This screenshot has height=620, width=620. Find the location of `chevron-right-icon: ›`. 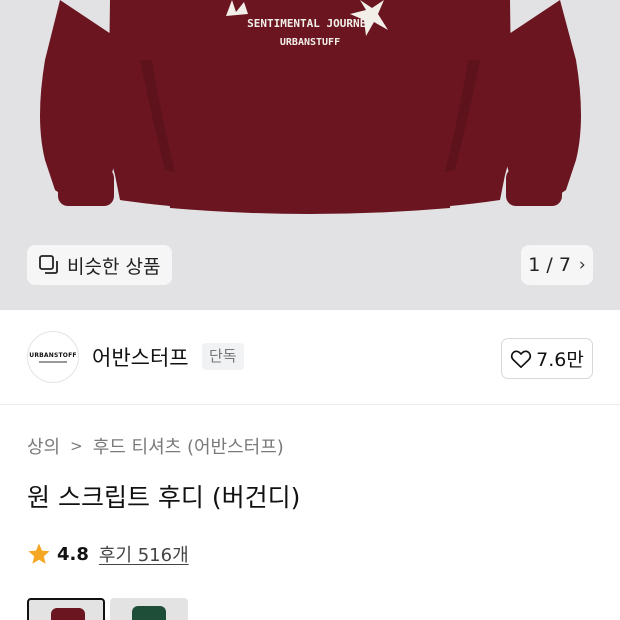

chevron-right-icon: › is located at coordinates (582, 265).